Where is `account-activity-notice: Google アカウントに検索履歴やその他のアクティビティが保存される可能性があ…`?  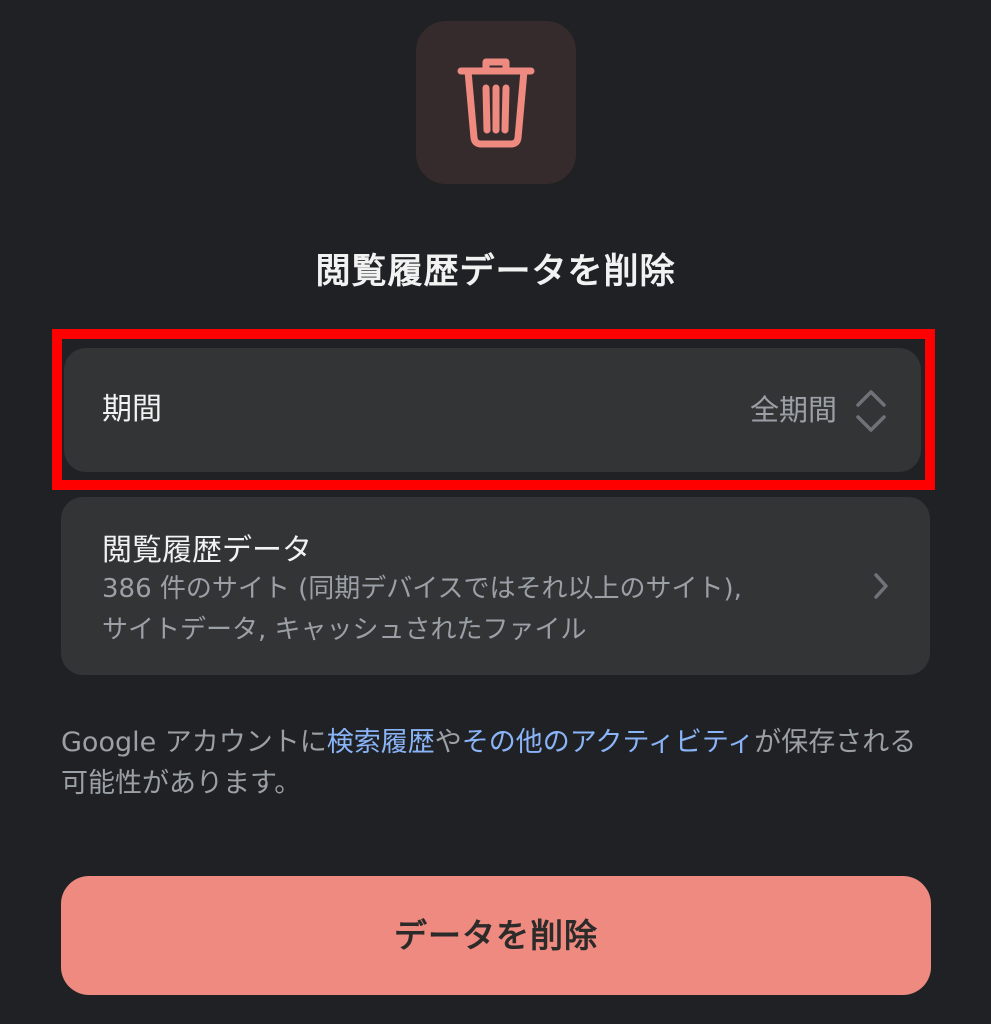 account-activity-notice: Google アカウントに検索履歴やその他のアクティビティが保存される可能性があ… is located at coordinates (496, 763).